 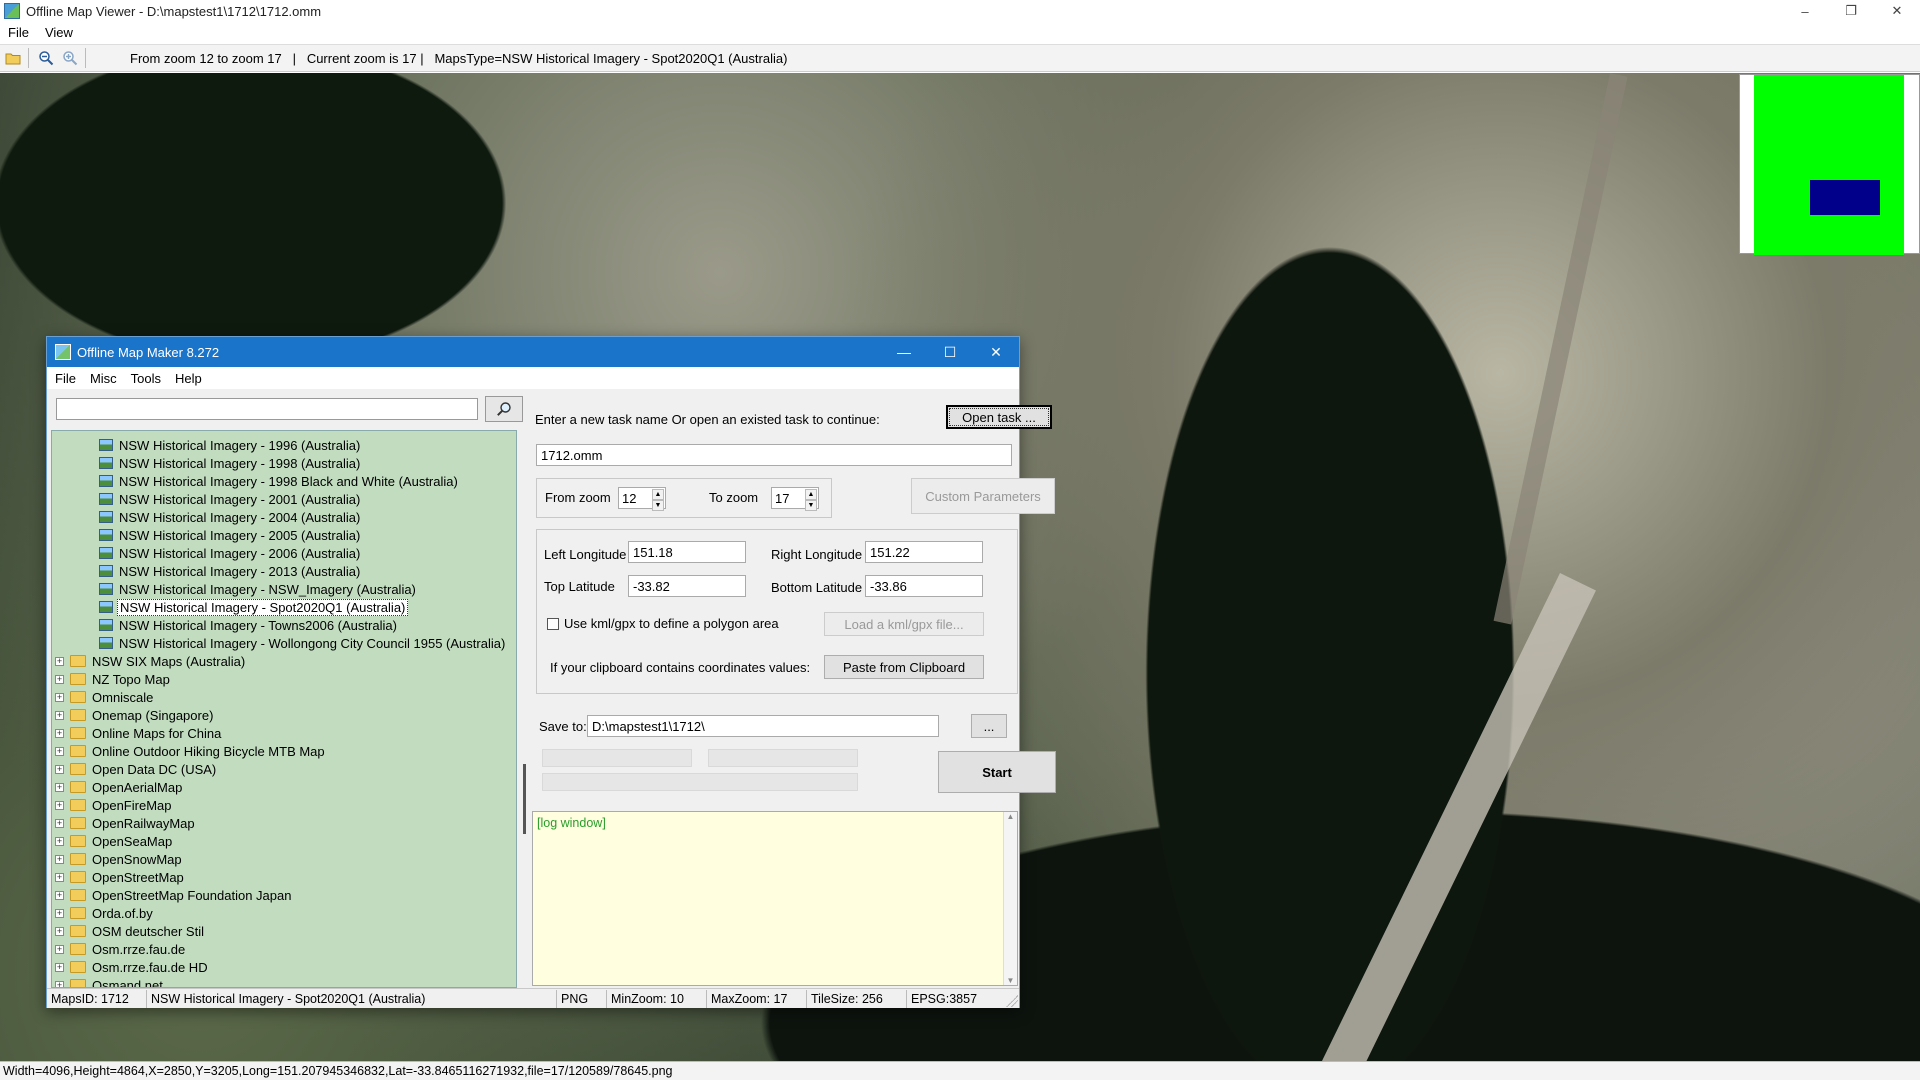 I want to click on tree-item-folder: + OpenAerialMap, so click(x=118, y=787).